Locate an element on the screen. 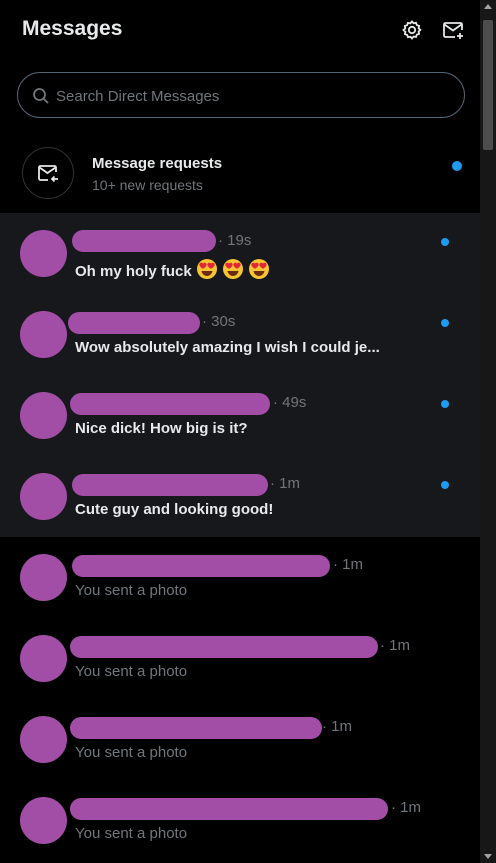  message-preview-text: Oh my holy fuck is located at coordinates (133, 271).